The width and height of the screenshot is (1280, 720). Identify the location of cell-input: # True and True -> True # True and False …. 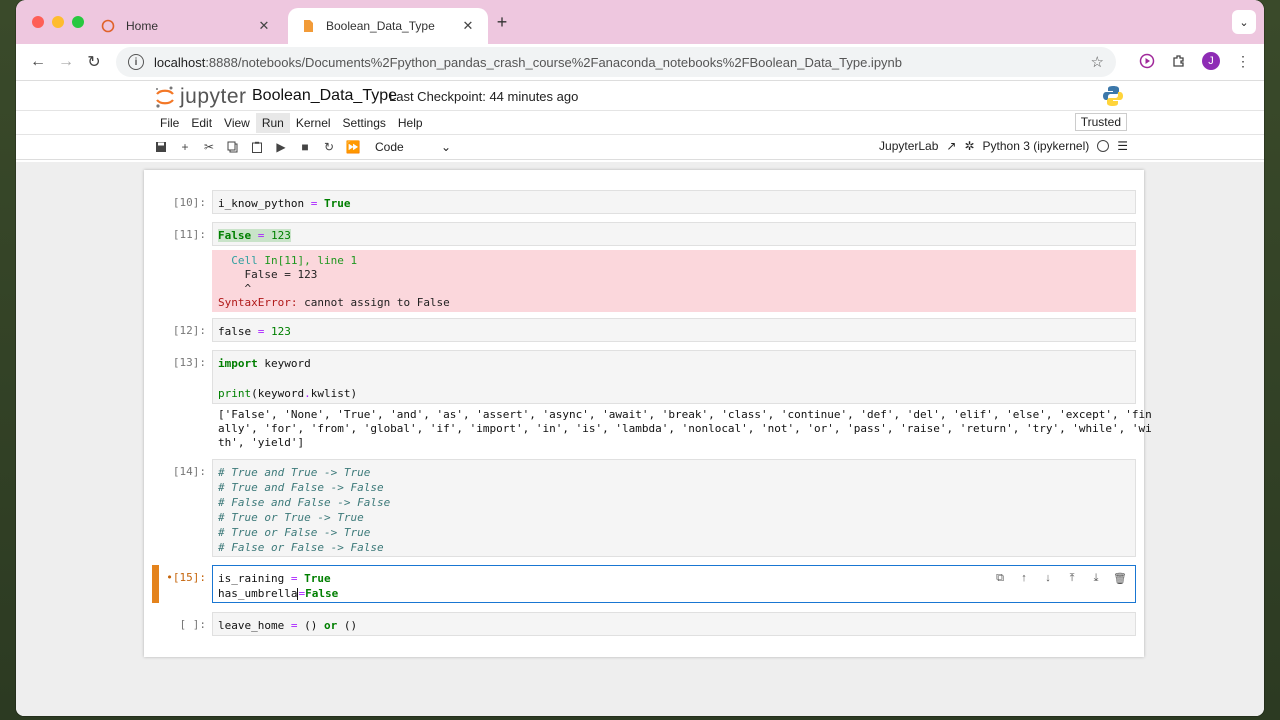
(674, 508).